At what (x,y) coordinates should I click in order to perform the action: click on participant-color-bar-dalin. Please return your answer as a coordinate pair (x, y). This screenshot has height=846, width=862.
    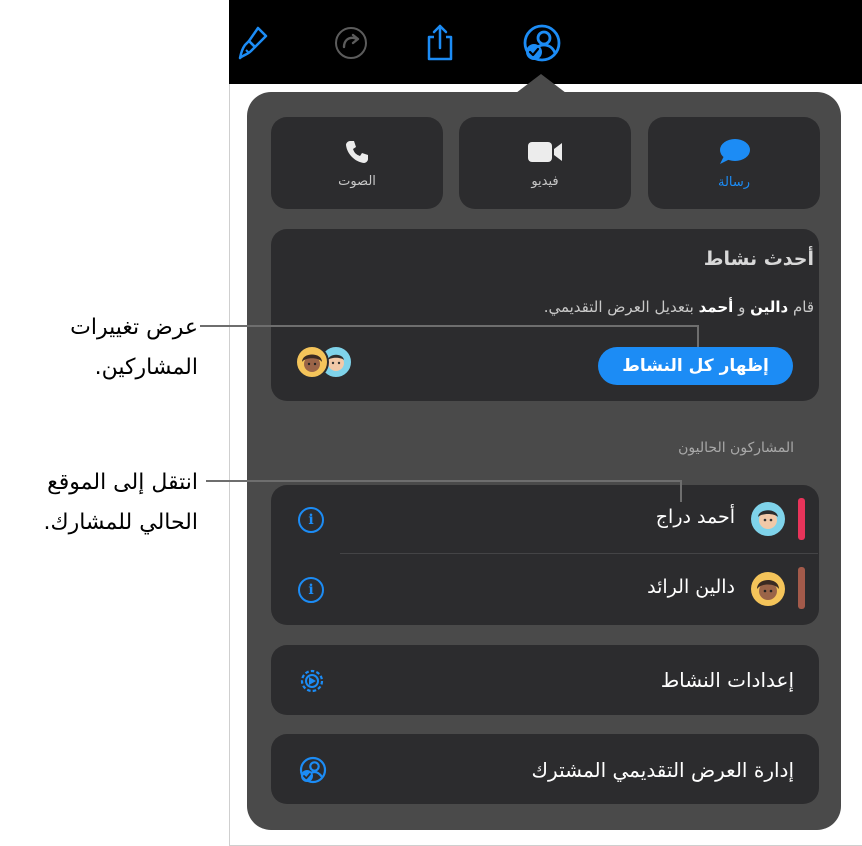
    Looking at the image, I should click on (801, 588).